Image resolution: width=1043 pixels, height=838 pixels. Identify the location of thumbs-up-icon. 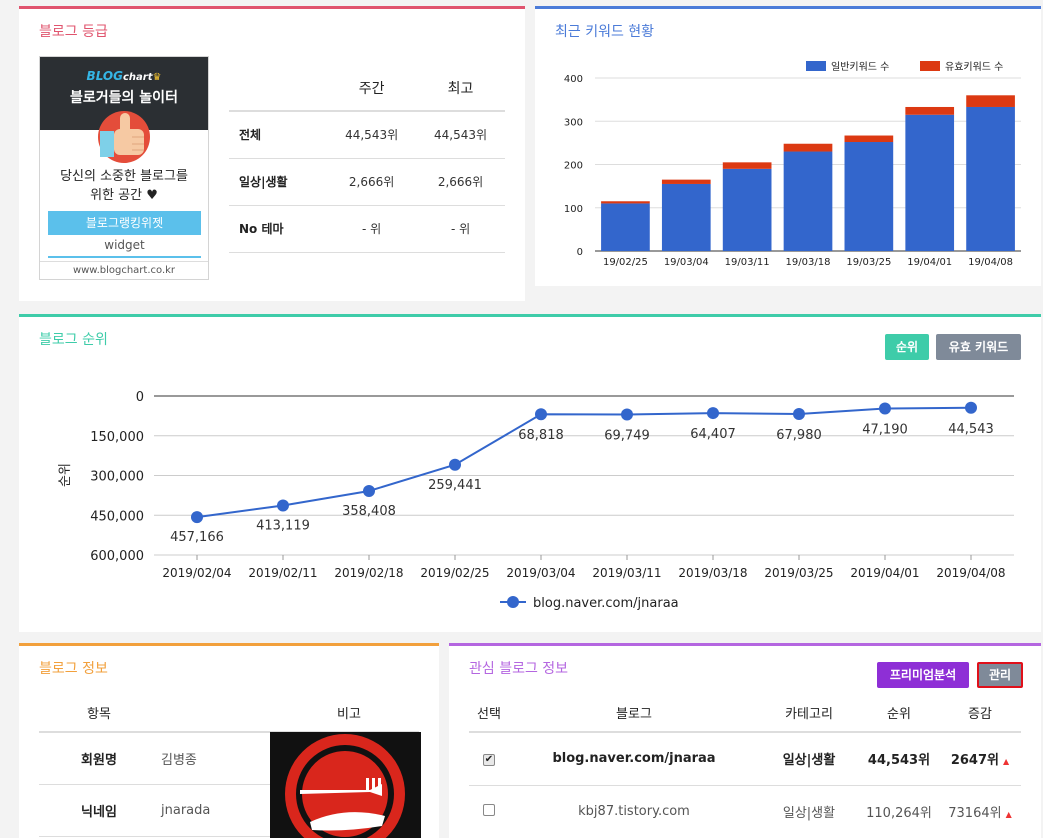
(124, 137).